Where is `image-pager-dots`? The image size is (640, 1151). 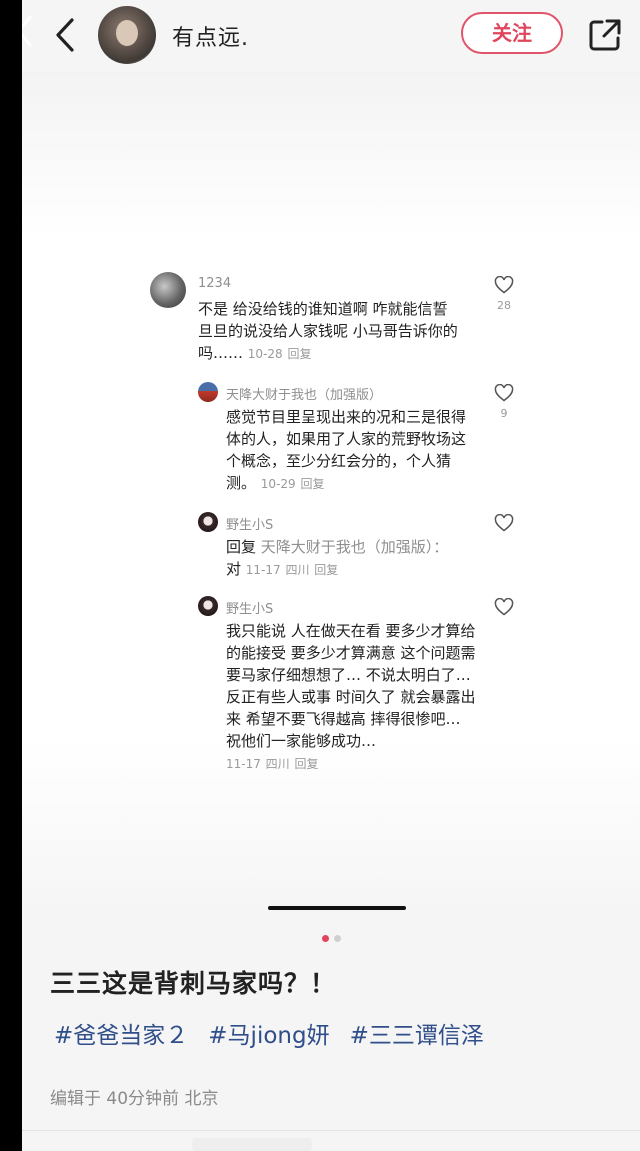 image-pager-dots is located at coordinates (331, 938).